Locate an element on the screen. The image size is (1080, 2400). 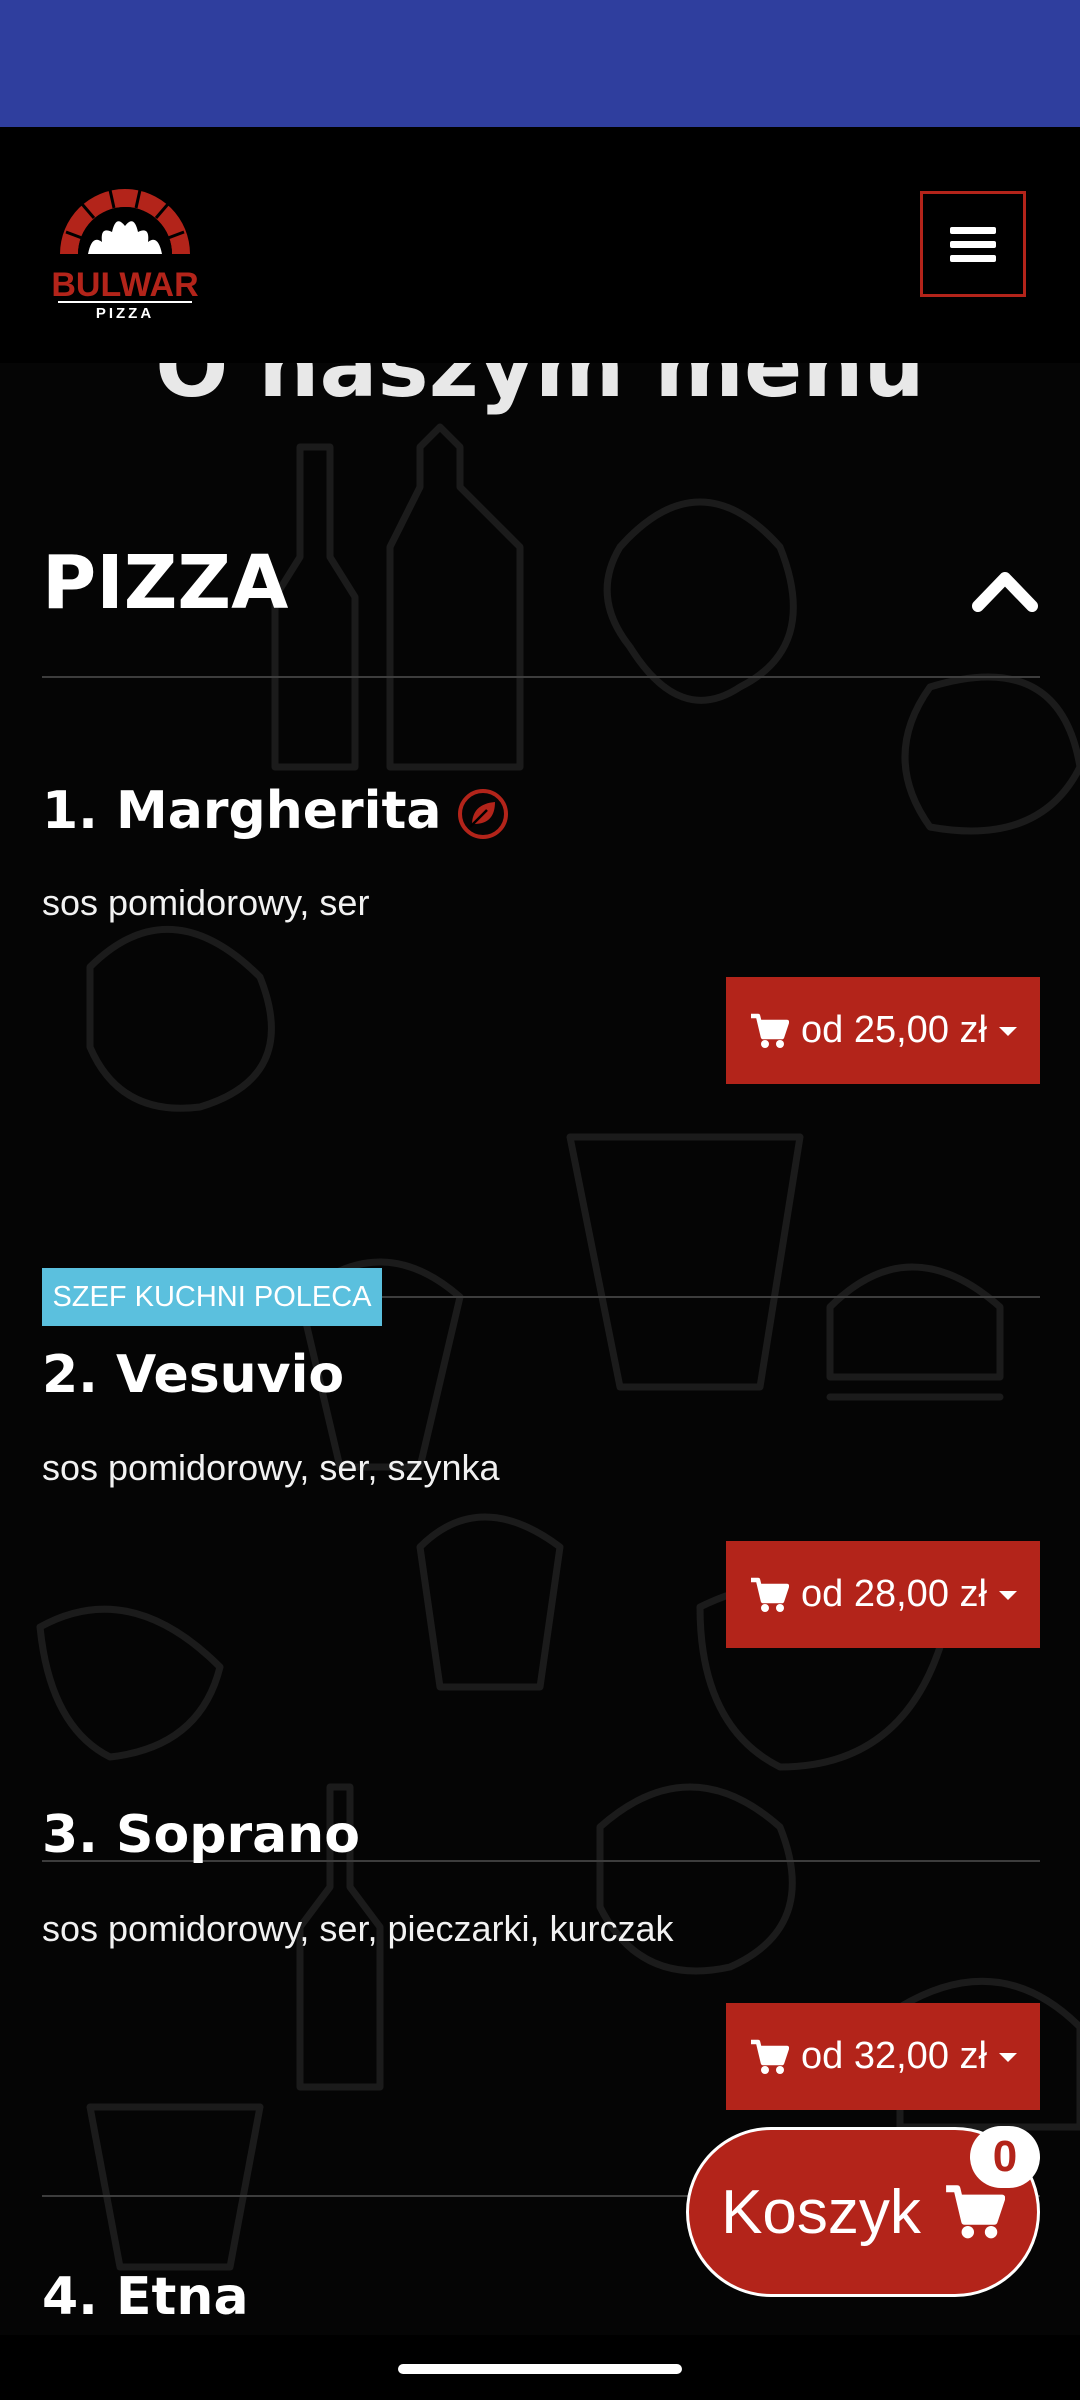
system-status-bar is located at coordinates (540, 63).